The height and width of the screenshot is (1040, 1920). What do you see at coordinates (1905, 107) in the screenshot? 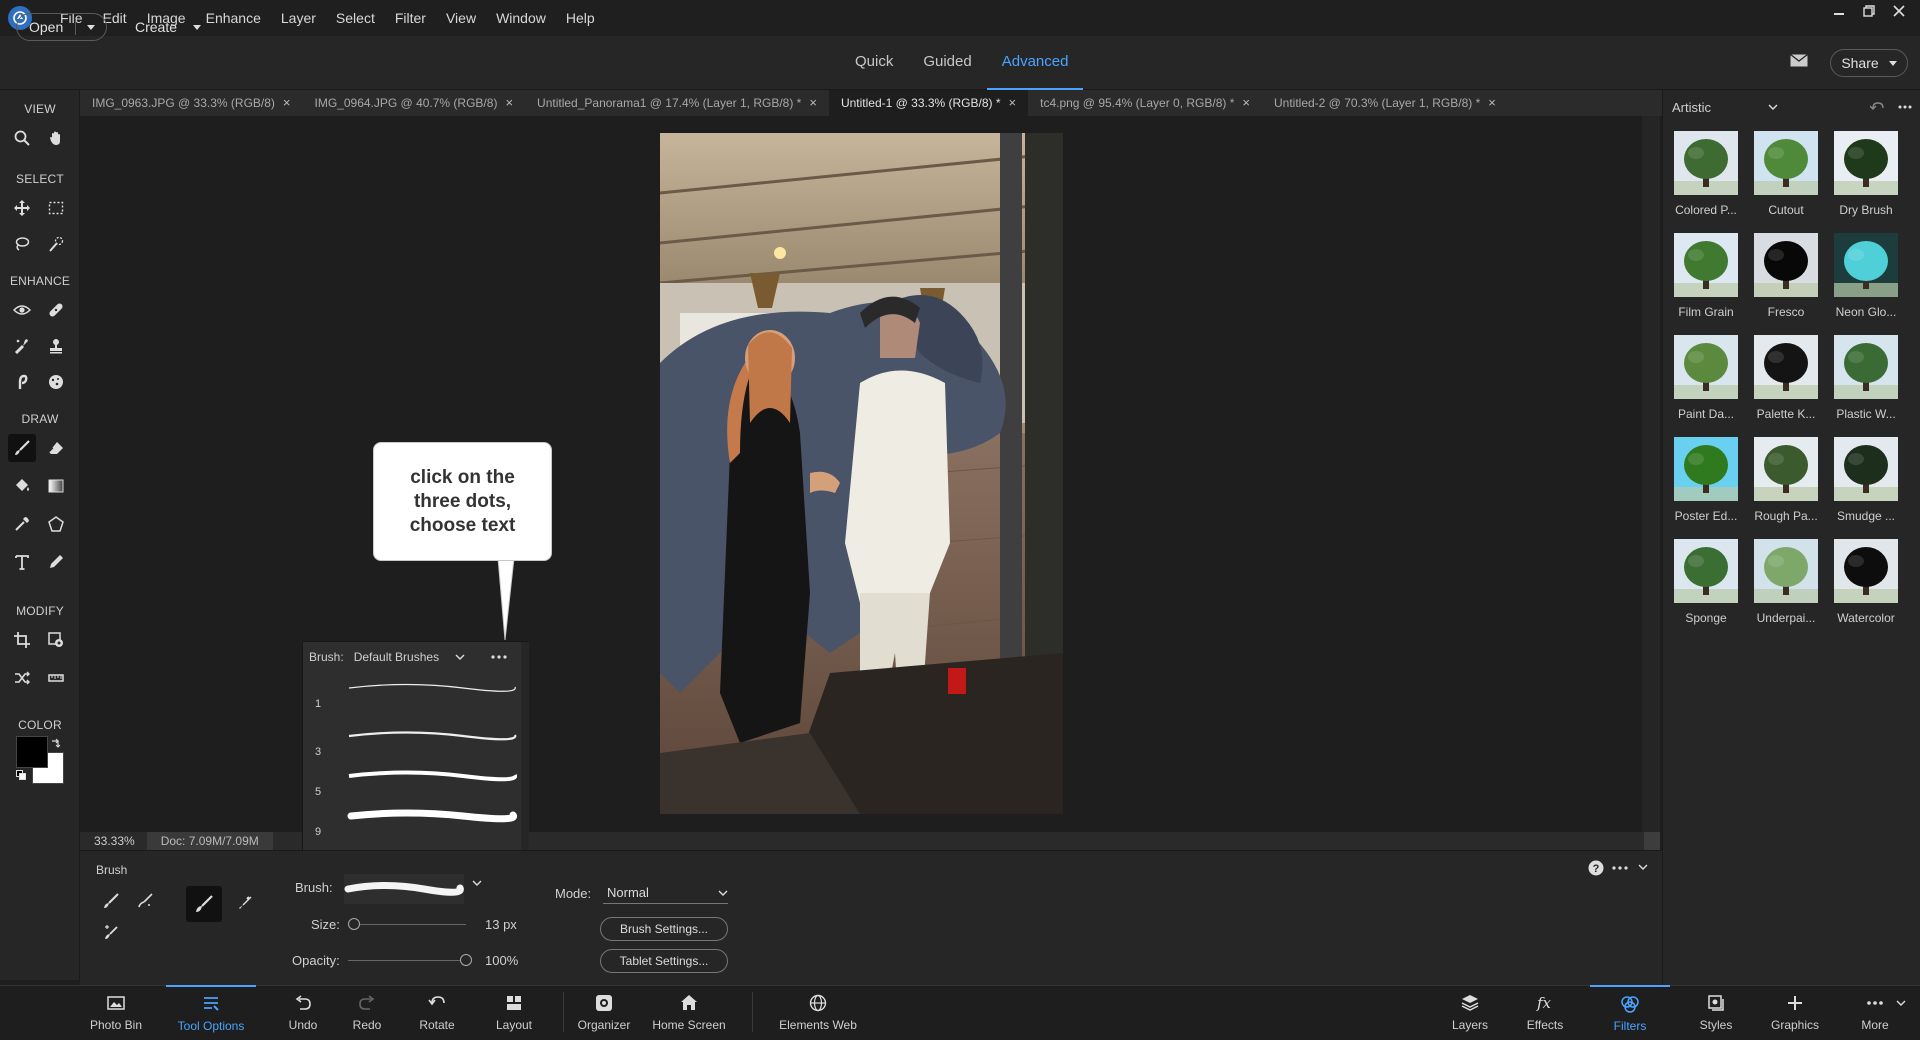
I see `panel-options-icon` at bounding box center [1905, 107].